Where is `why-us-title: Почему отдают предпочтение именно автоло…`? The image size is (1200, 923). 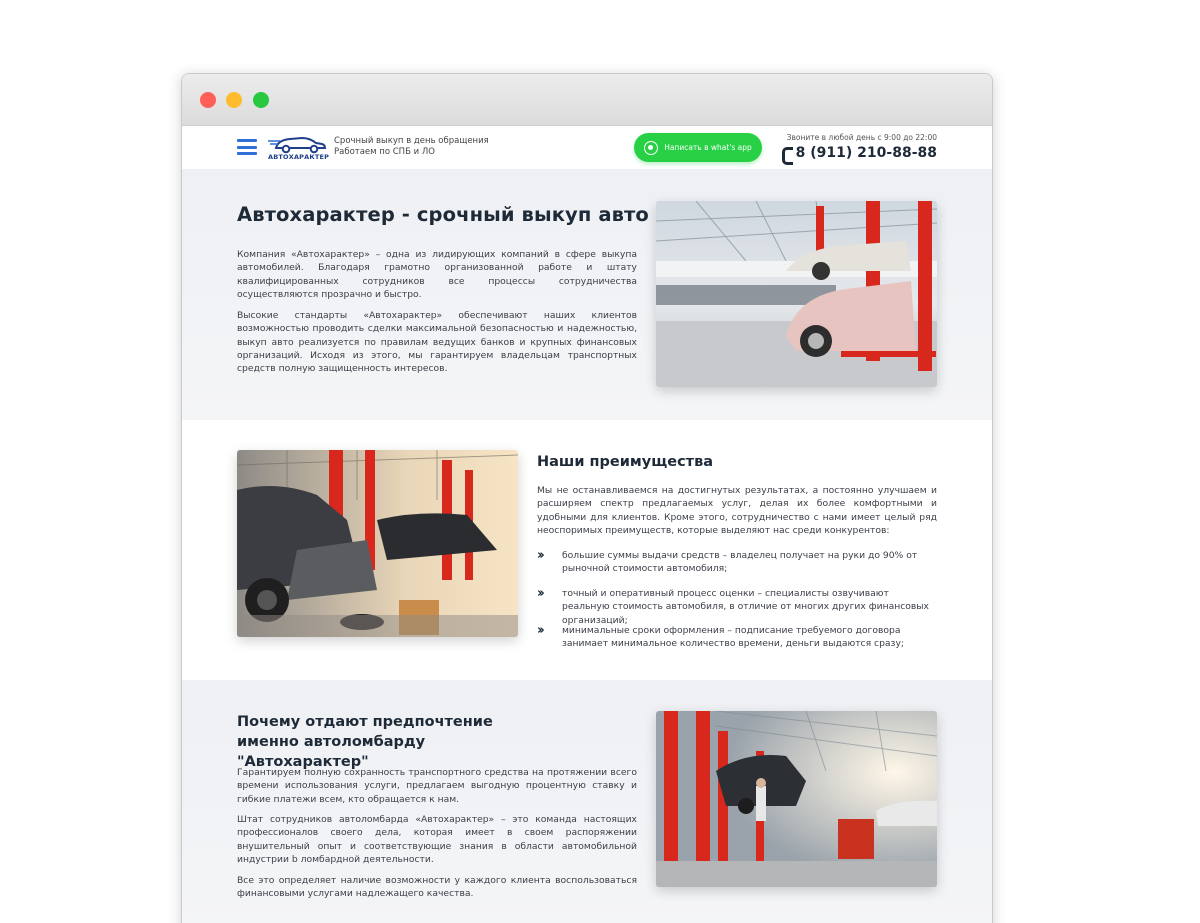 why-us-title: Почему отдают предпочтение именно автоло… is located at coordinates (365, 742).